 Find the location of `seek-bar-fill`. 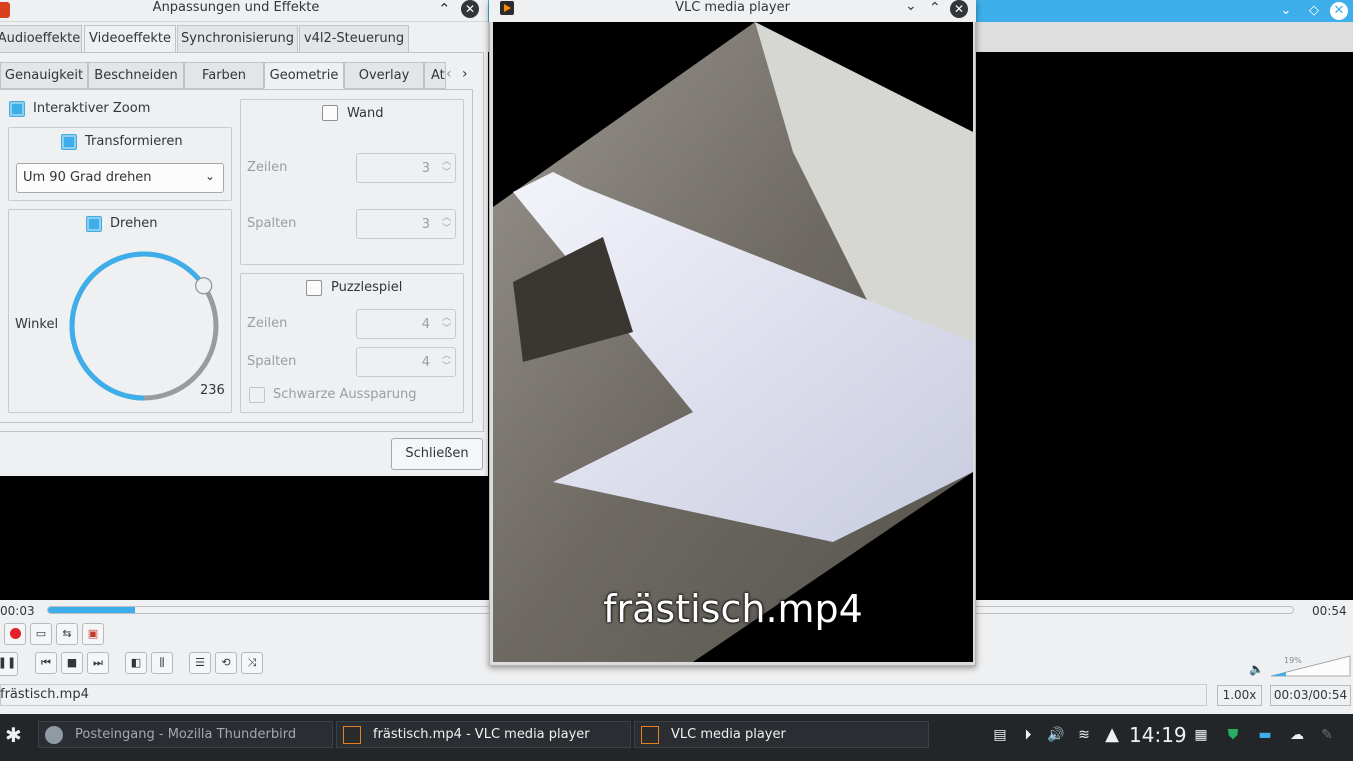

seek-bar-fill is located at coordinates (92, 610).